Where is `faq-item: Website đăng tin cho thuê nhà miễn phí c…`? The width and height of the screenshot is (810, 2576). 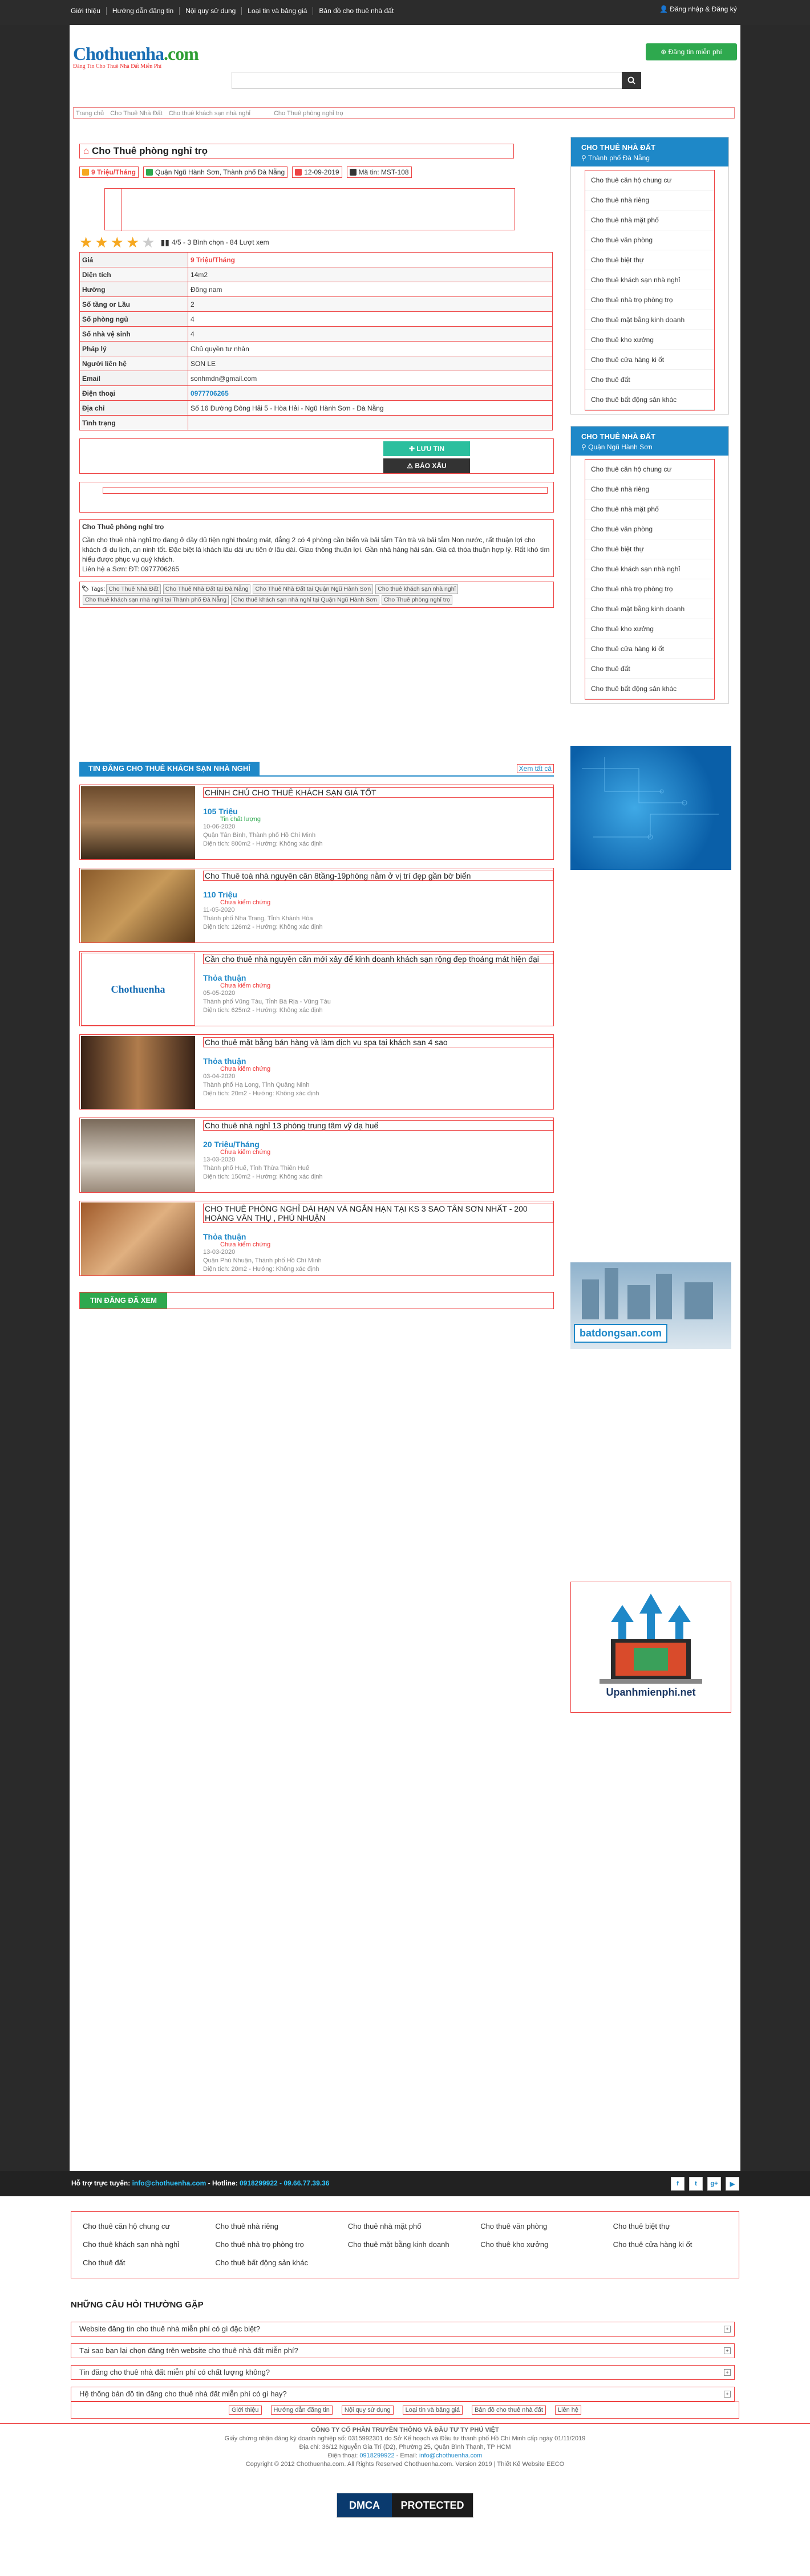
faq-item: Website đăng tin cho thuê nhà miễn phí c… is located at coordinates (403, 2329).